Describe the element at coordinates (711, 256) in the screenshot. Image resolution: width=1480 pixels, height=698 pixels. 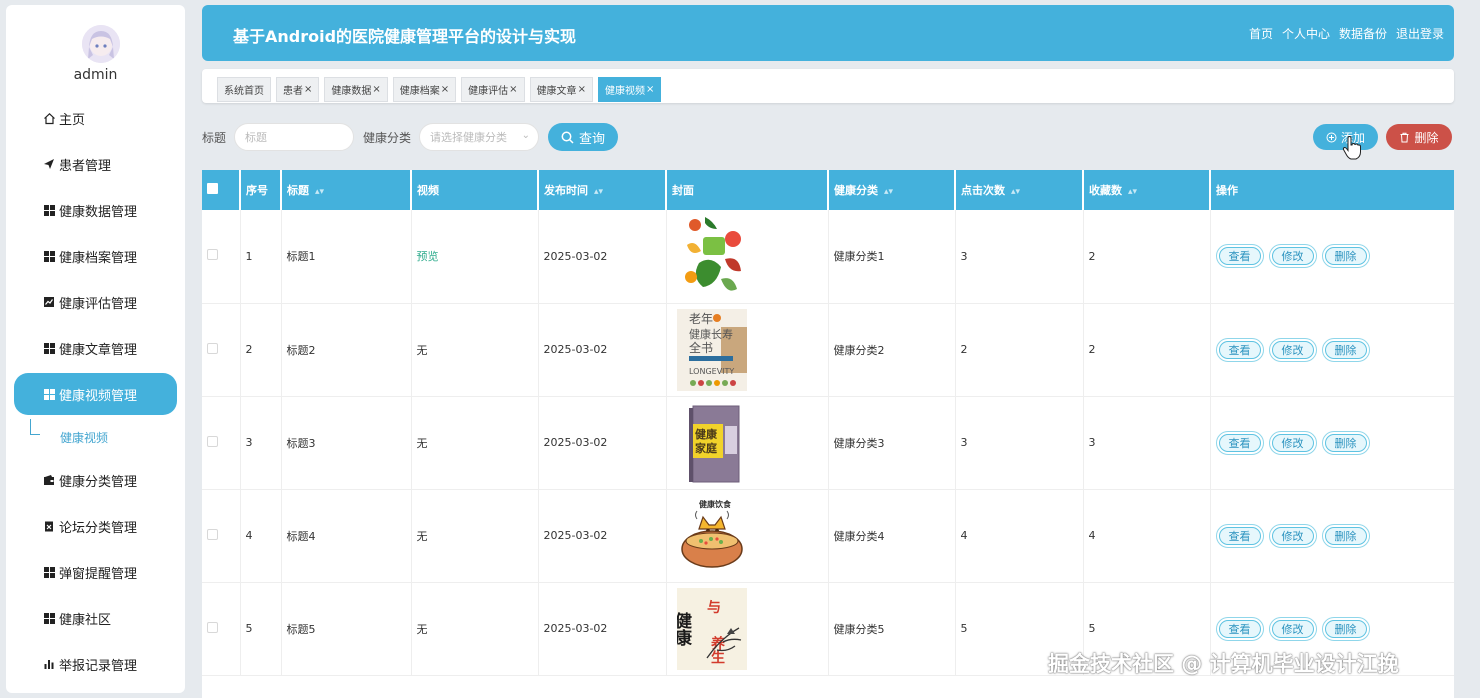
I see `cover-image-vegetables` at that location.